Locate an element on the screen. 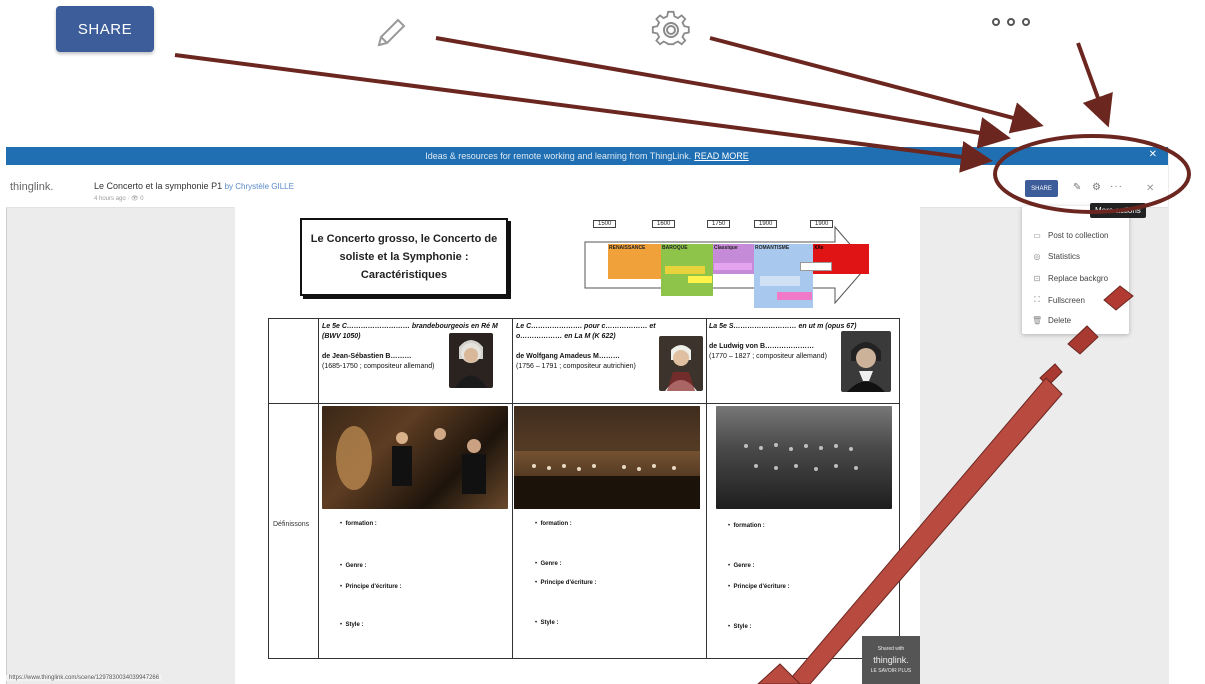  arrow-pencil is located at coordinates (723, 92).